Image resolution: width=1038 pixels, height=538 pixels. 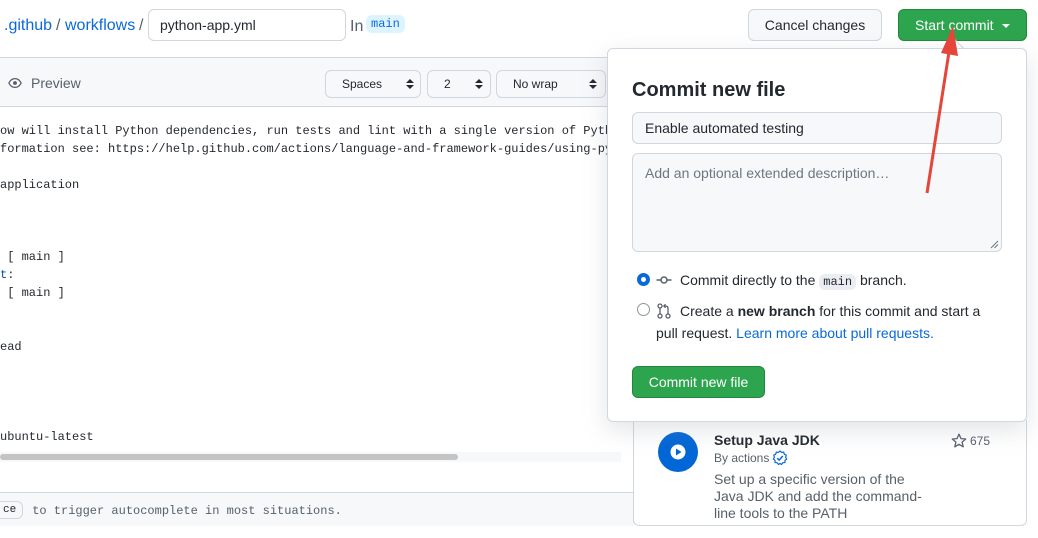 I want to click on code-line: ead, so click(x=11, y=347).